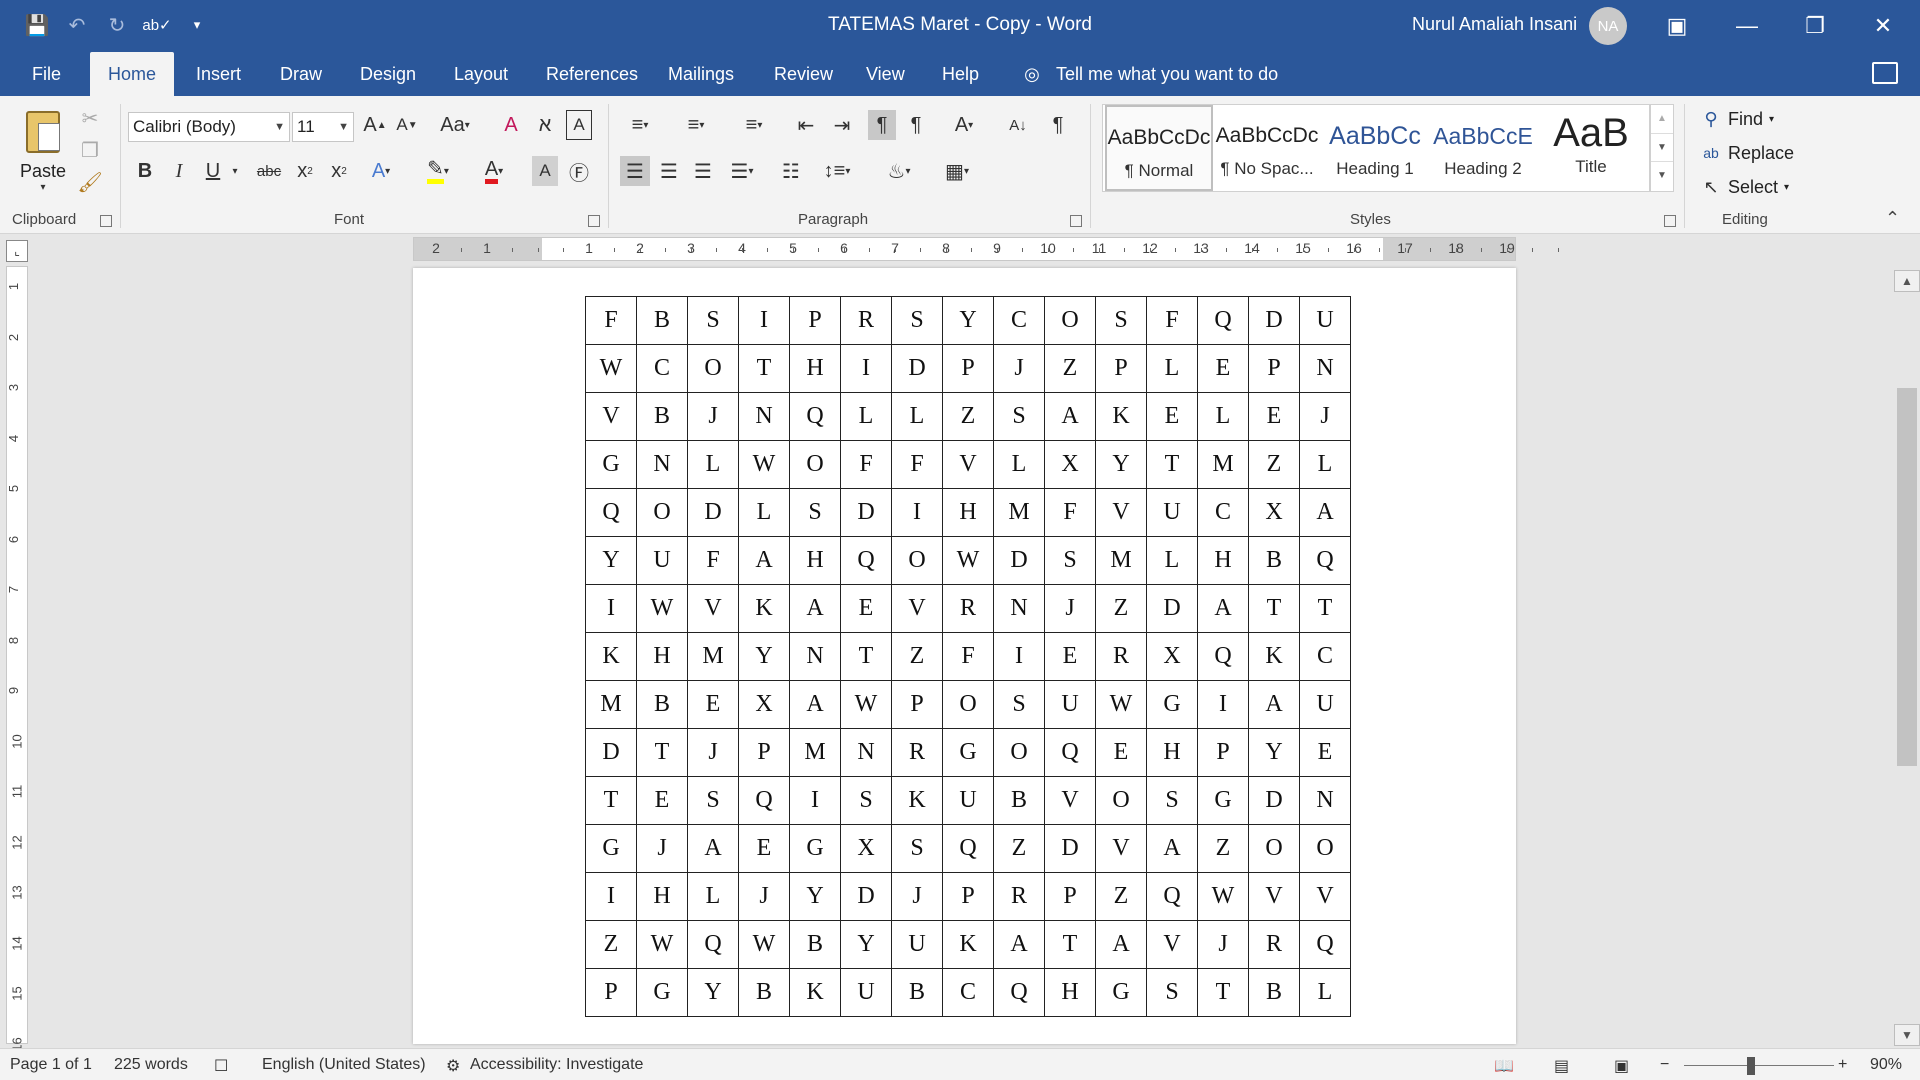 This screenshot has height=1080, width=1920. I want to click on accessibility-status: Accessibility: Investigate, so click(556, 1065).